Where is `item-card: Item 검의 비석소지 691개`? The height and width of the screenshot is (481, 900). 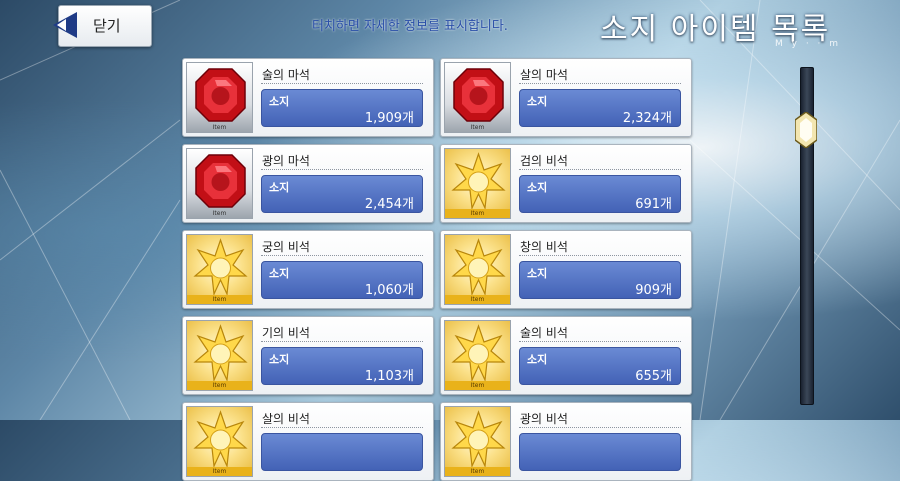
item-card: Item 검의 비석소지 691개 is located at coordinates (566, 183).